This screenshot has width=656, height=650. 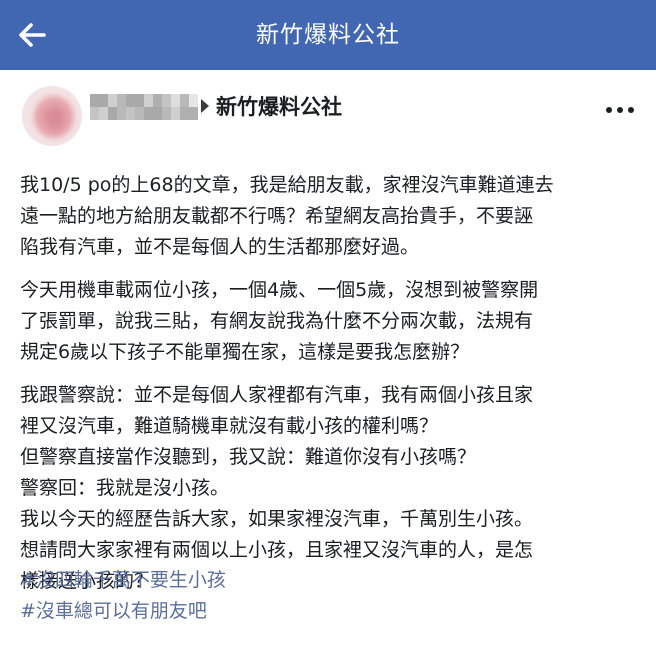 What do you see at coordinates (205, 106) in the screenshot?
I see `caret-right-icon` at bounding box center [205, 106].